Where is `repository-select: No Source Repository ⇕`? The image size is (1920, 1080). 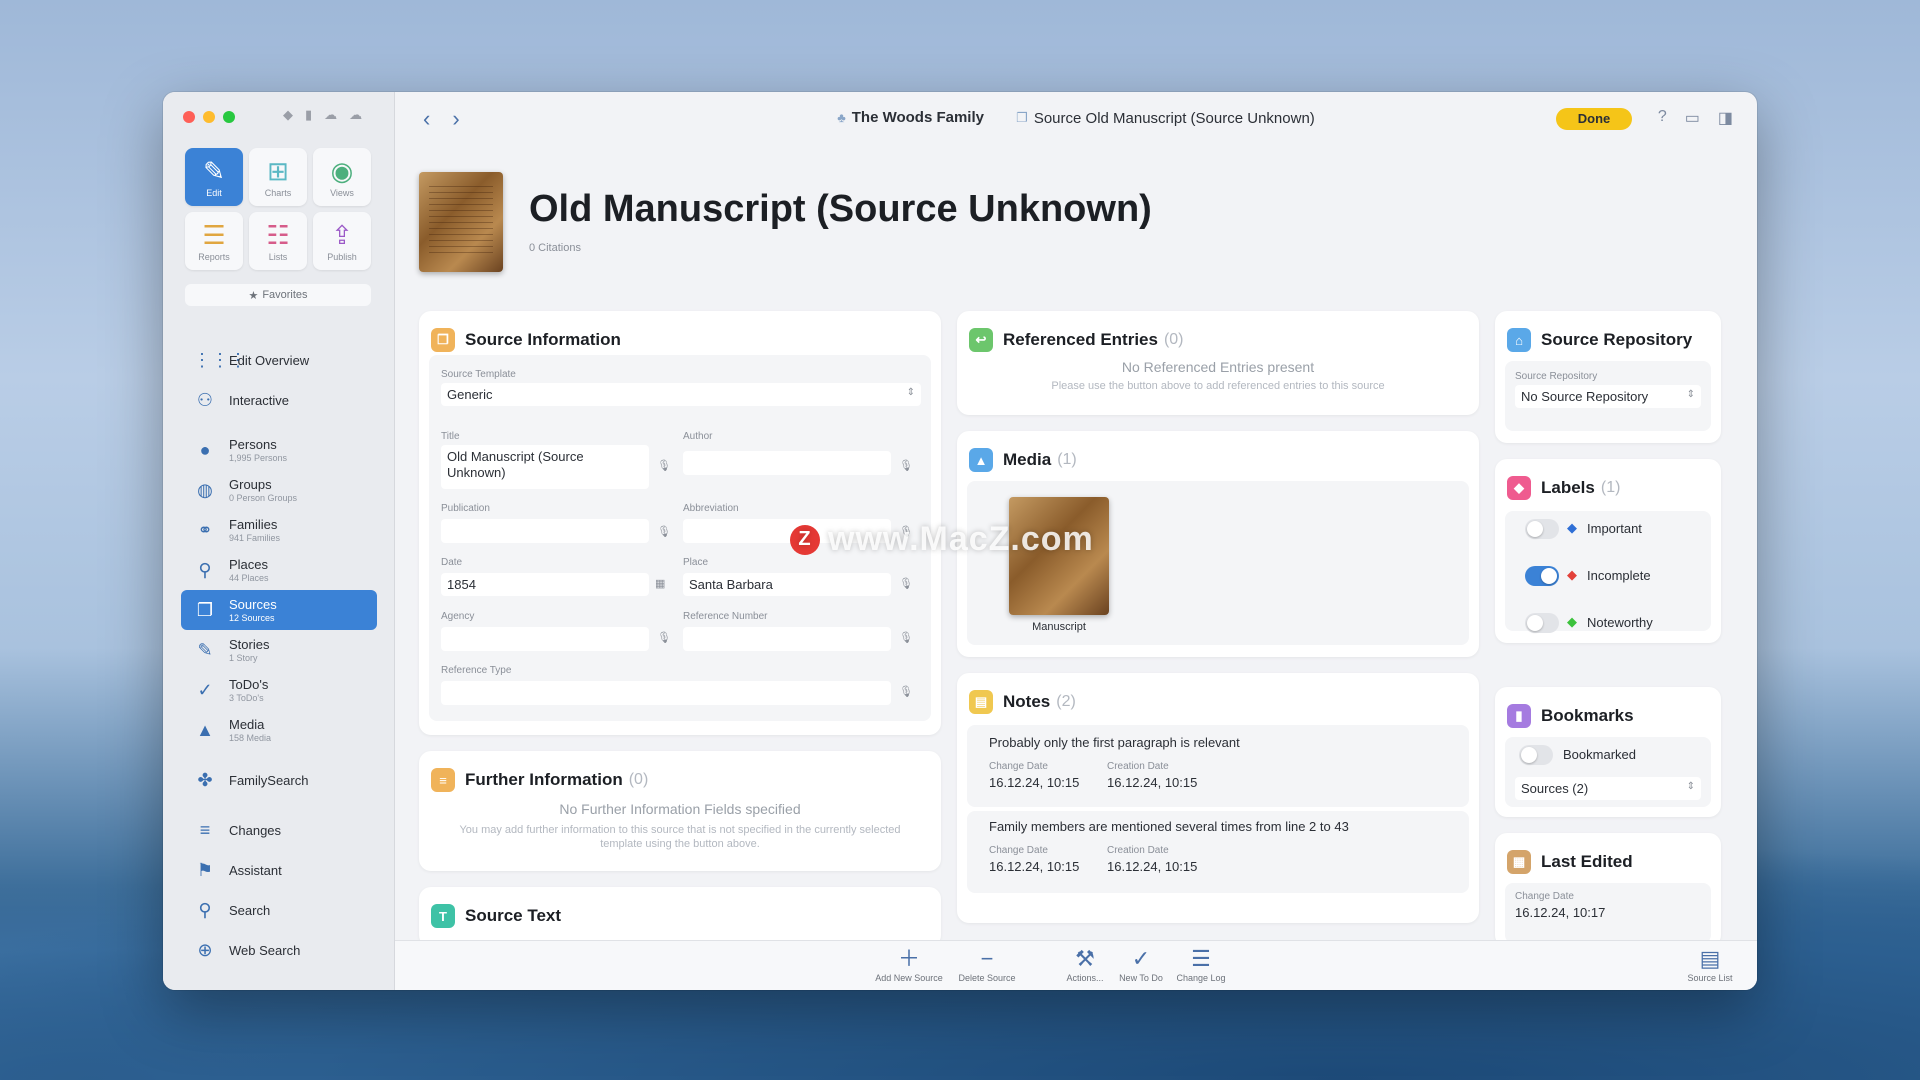 repository-select: No Source Repository ⇕ is located at coordinates (1608, 396).